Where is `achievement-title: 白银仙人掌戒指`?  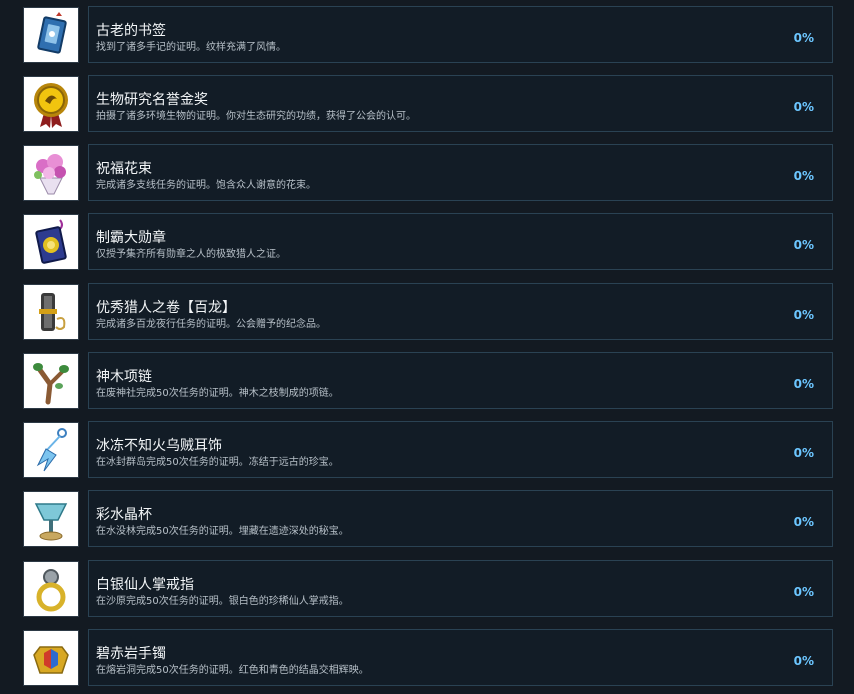 achievement-title: 白银仙人掌戒指 is located at coordinates (145, 585).